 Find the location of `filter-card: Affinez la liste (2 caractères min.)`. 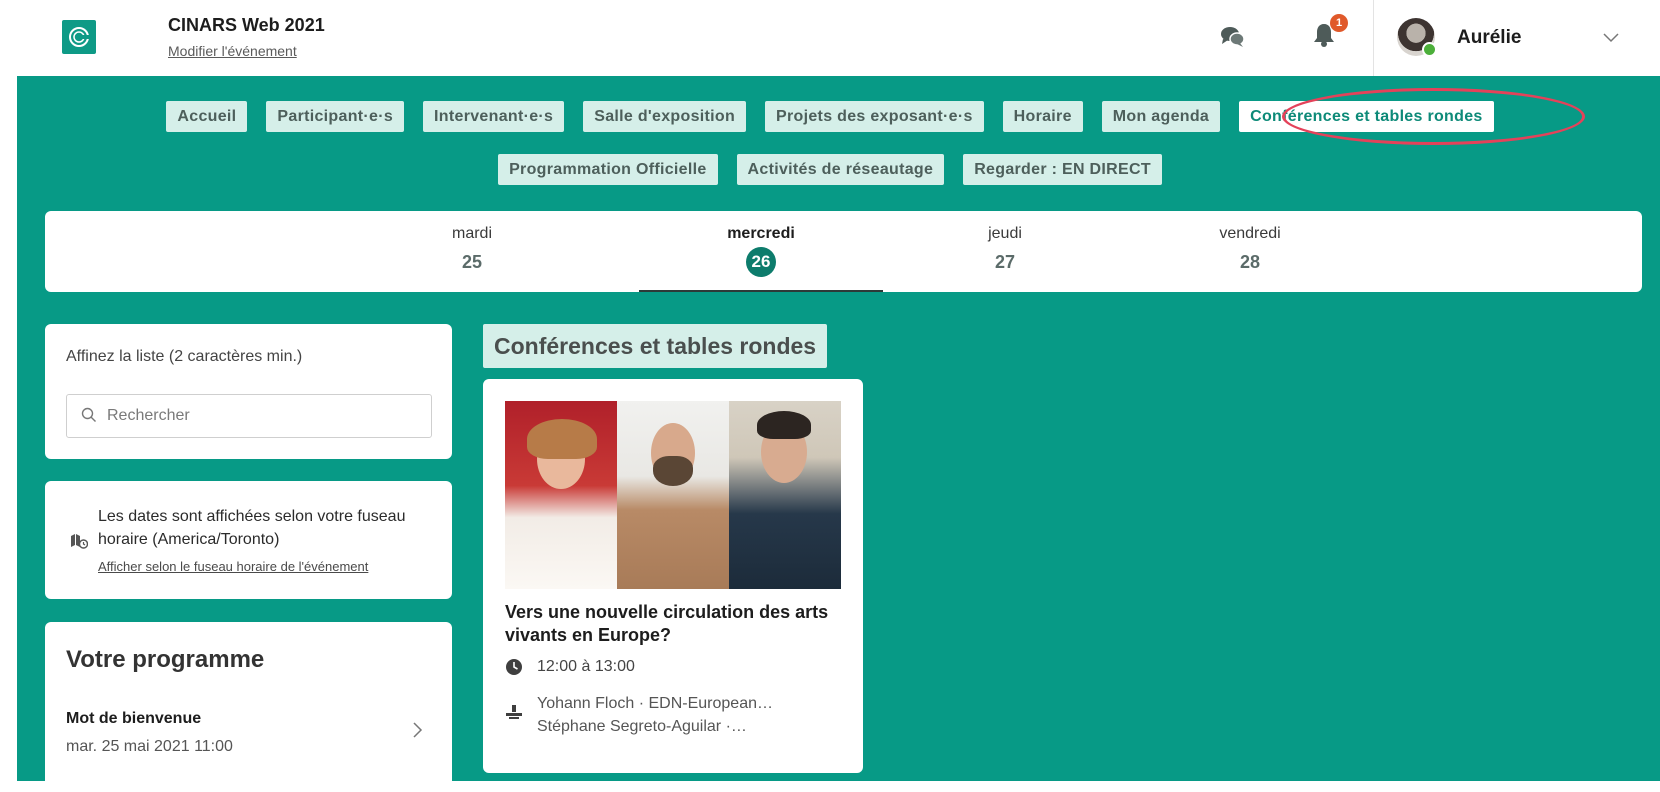

filter-card: Affinez la liste (2 caractères min.) is located at coordinates (248, 391).